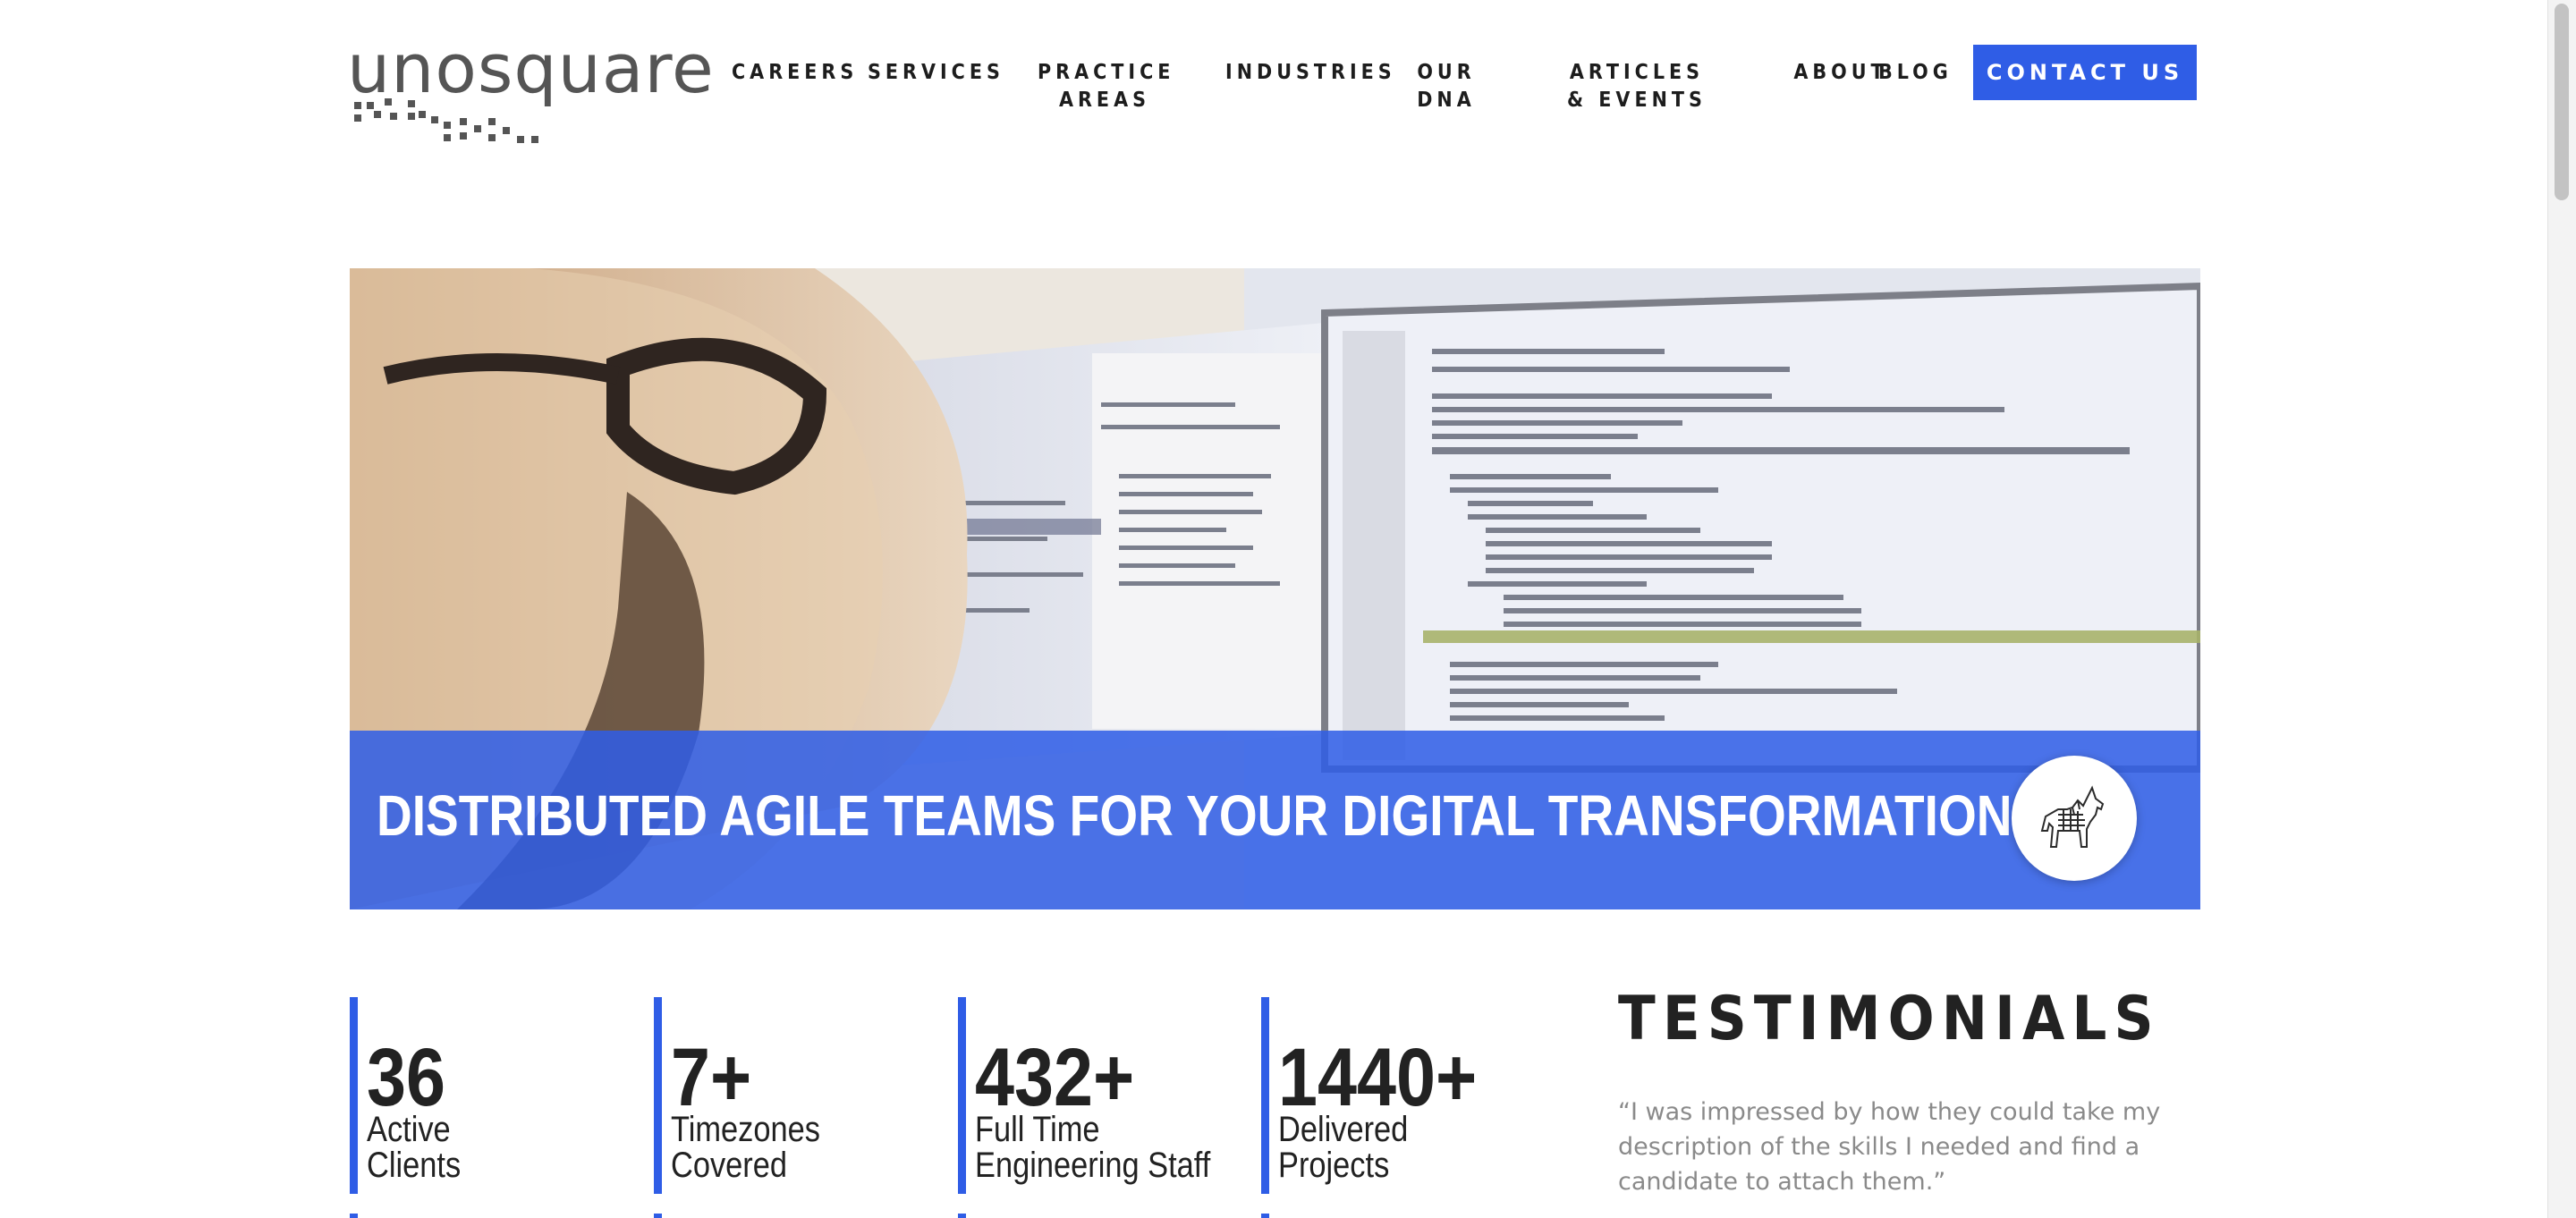 Image resolution: width=2576 pixels, height=1218 pixels. Describe the element at coordinates (711, 1077) in the screenshot. I see `stat-value-timezones: 7+` at that location.